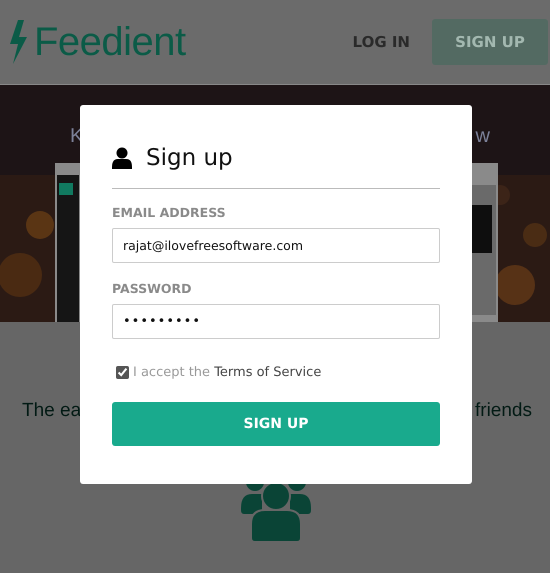 The height and width of the screenshot is (573, 550). Describe the element at coordinates (122, 372) in the screenshot. I see `terms-checkbox` at that location.